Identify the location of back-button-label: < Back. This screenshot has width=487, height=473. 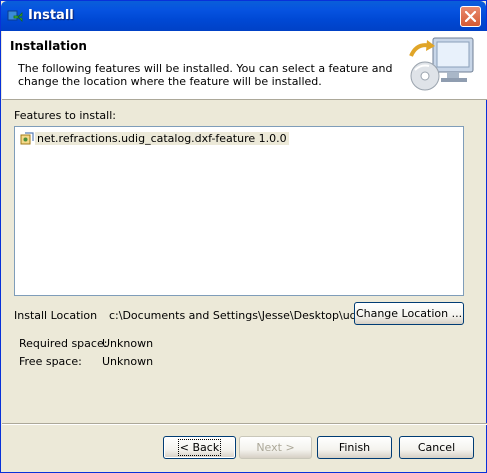
(199, 447).